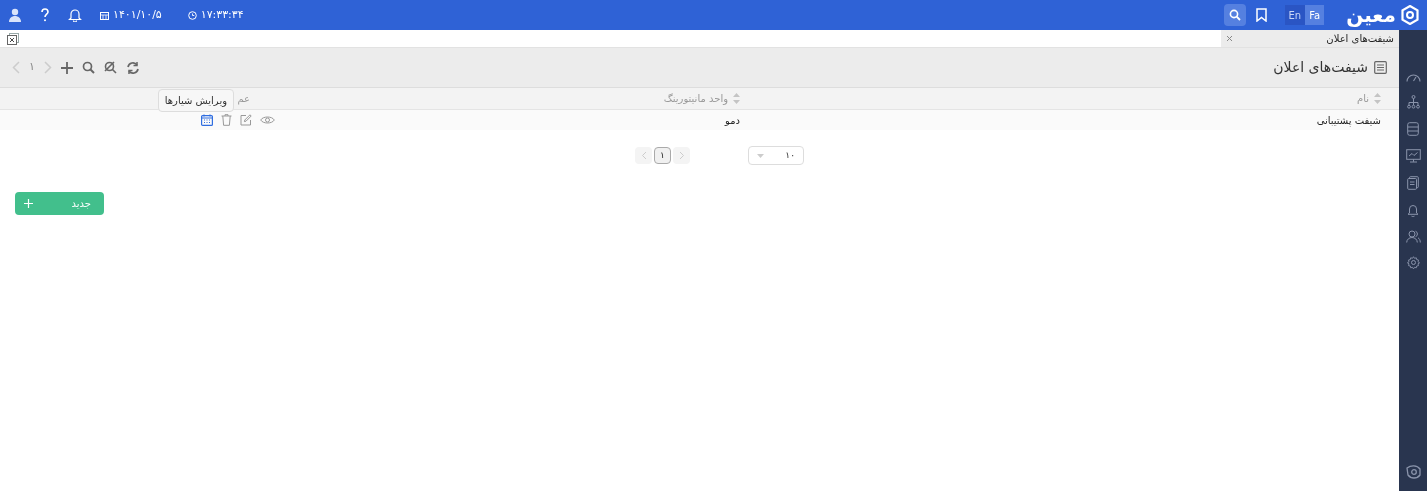 This screenshot has height=491, width=1427. I want to click on page-size-select: ۱۰, so click(776, 155).